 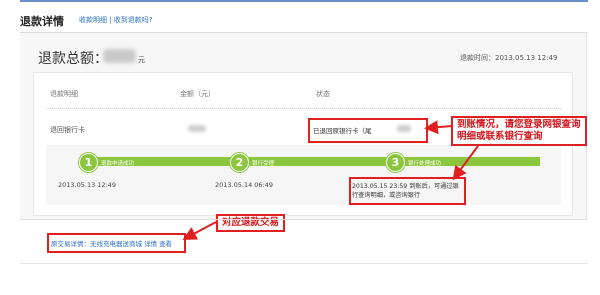 What do you see at coordinates (141, 60) in the screenshot?
I see `currency-unit: 元` at bounding box center [141, 60].